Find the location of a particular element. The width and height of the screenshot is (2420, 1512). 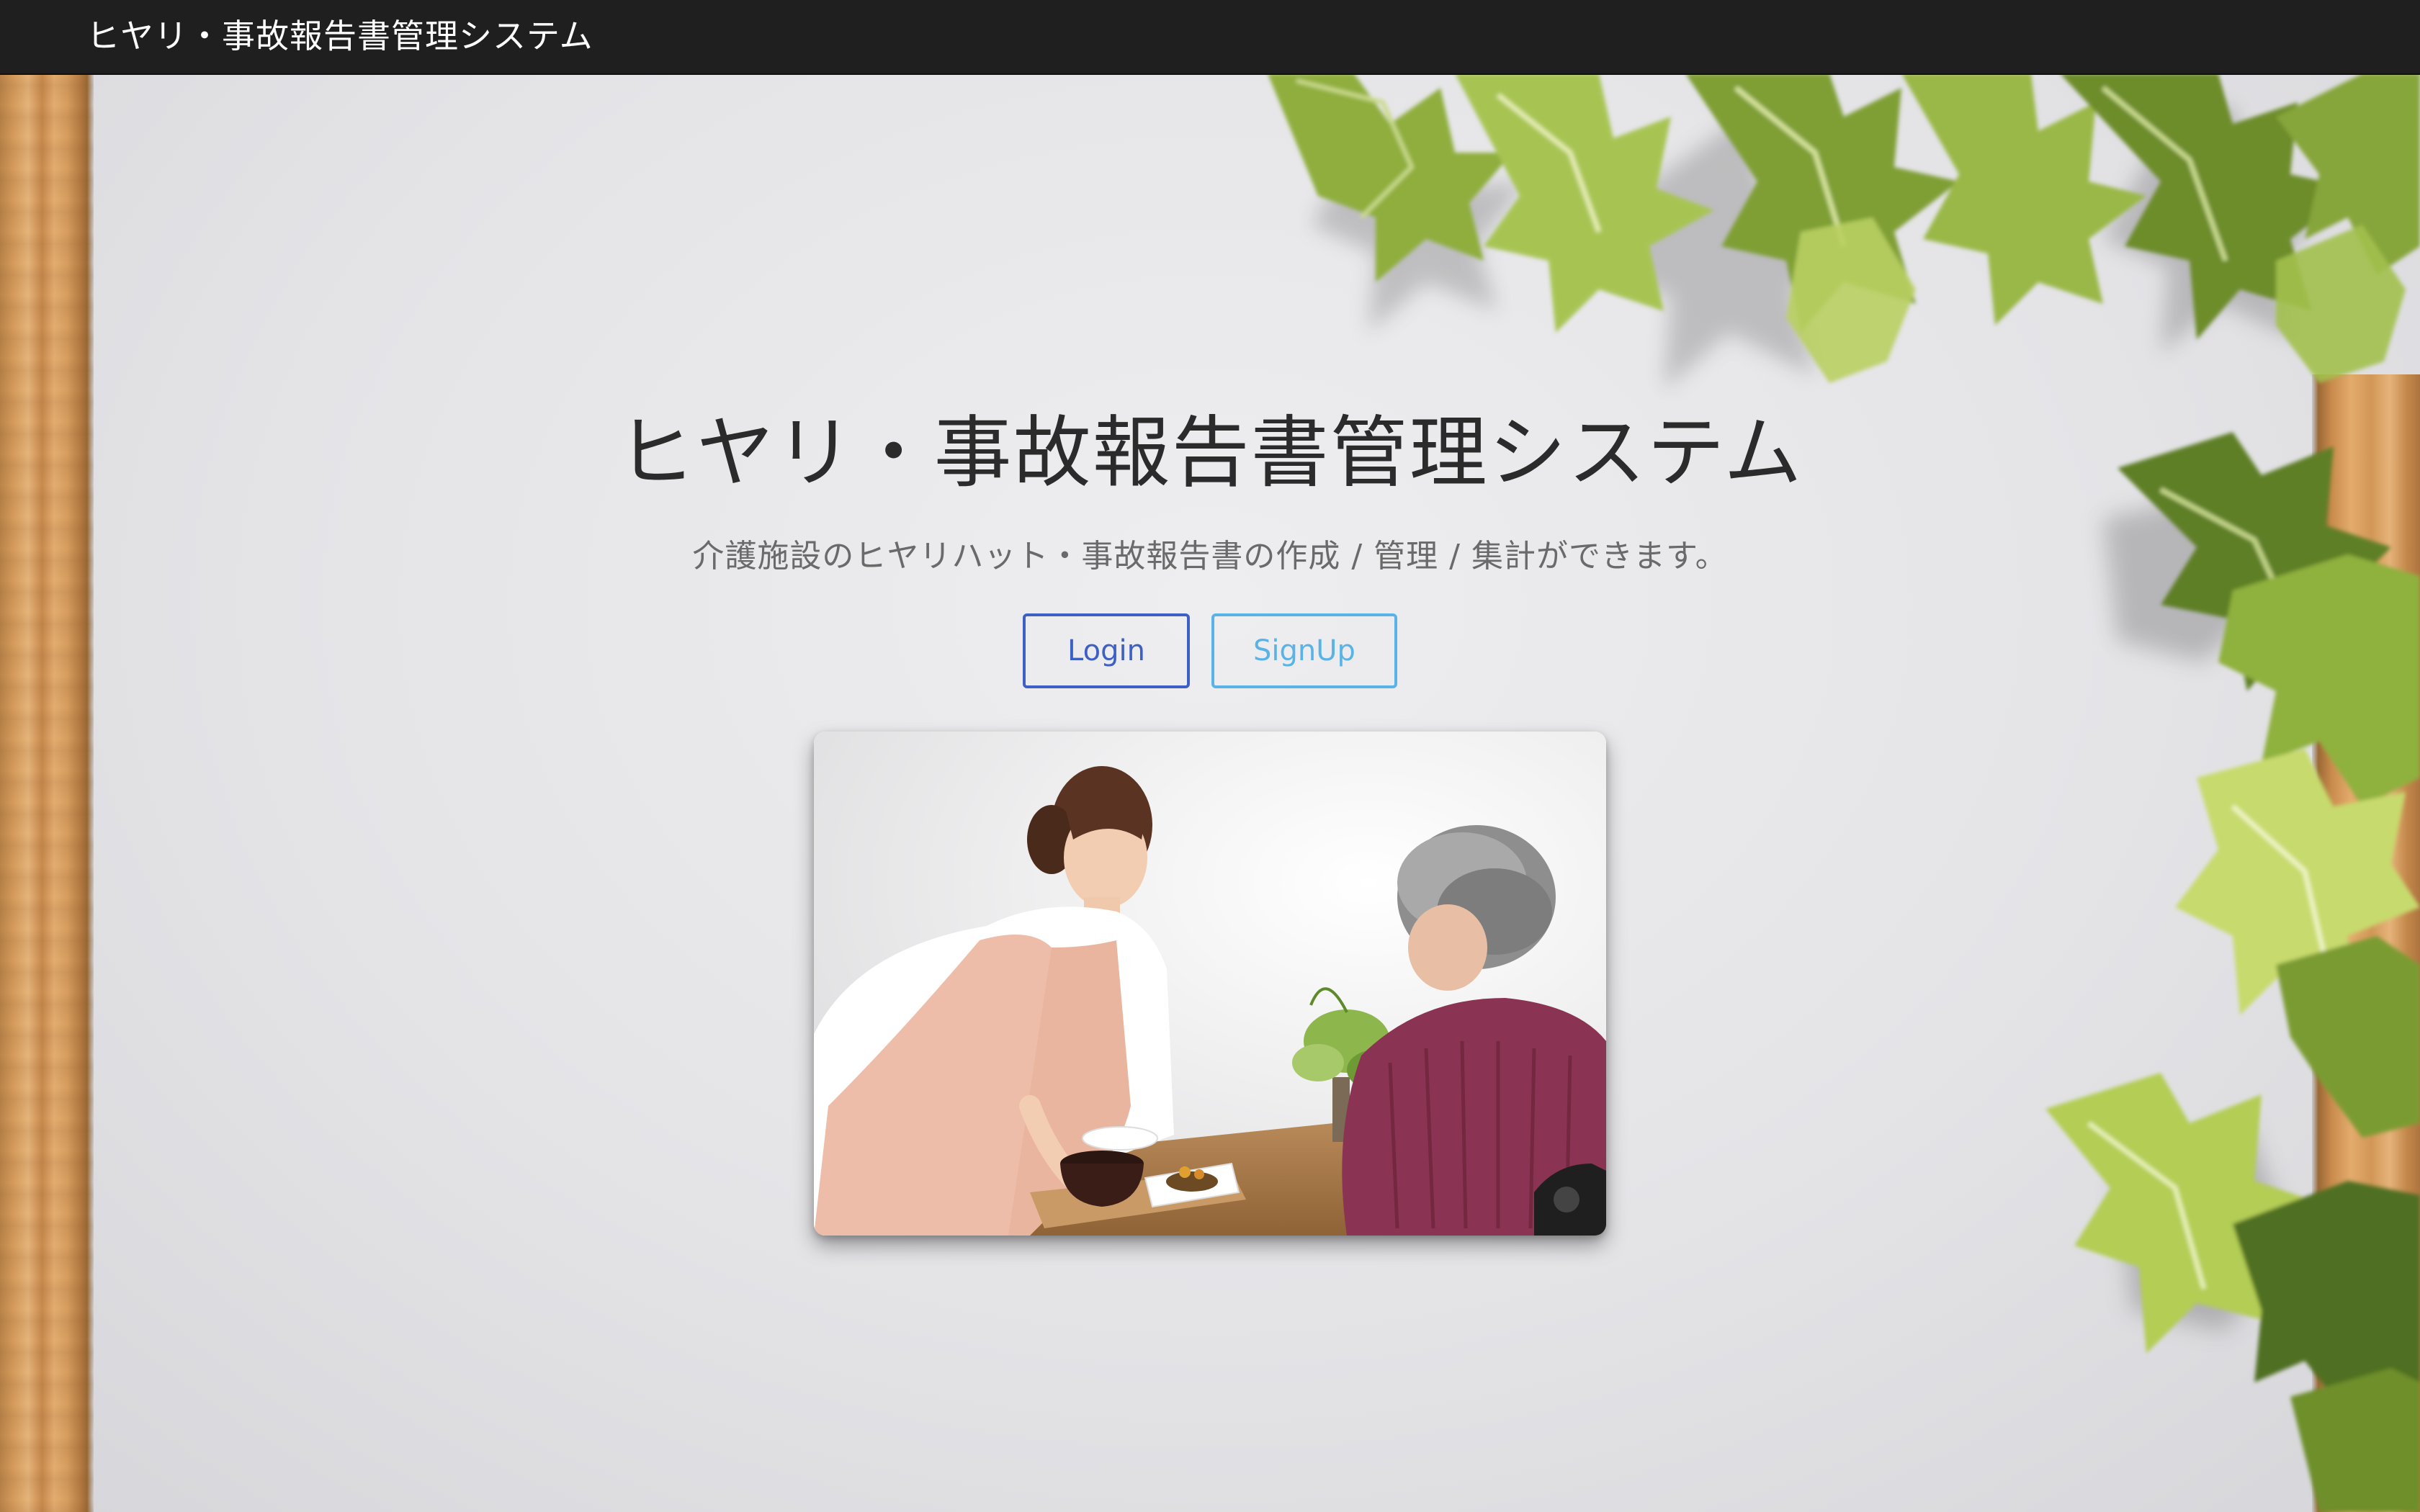

auth-button-group: Login SignUp is located at coordinates (1210, 650).